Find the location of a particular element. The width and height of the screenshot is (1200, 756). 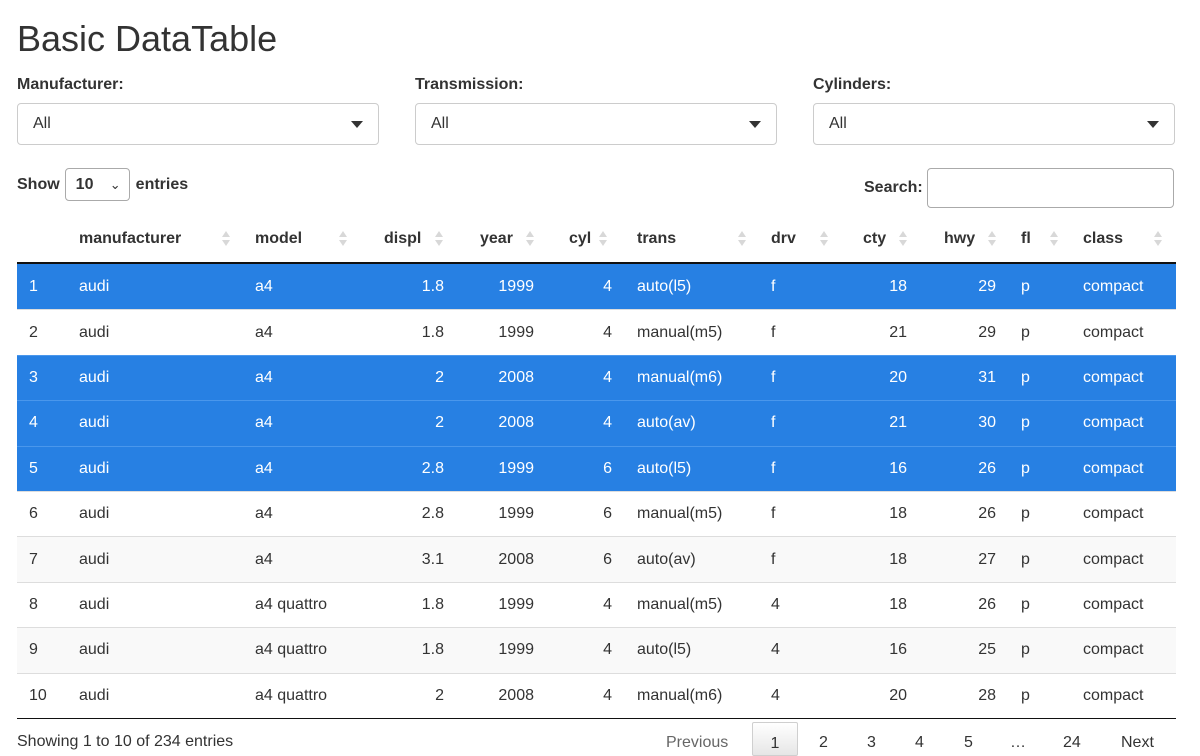

table-row: 1 audi a4 1.8 1999 4 auto(l5) f 18 29 p compact is located at coordinates (596, 287).